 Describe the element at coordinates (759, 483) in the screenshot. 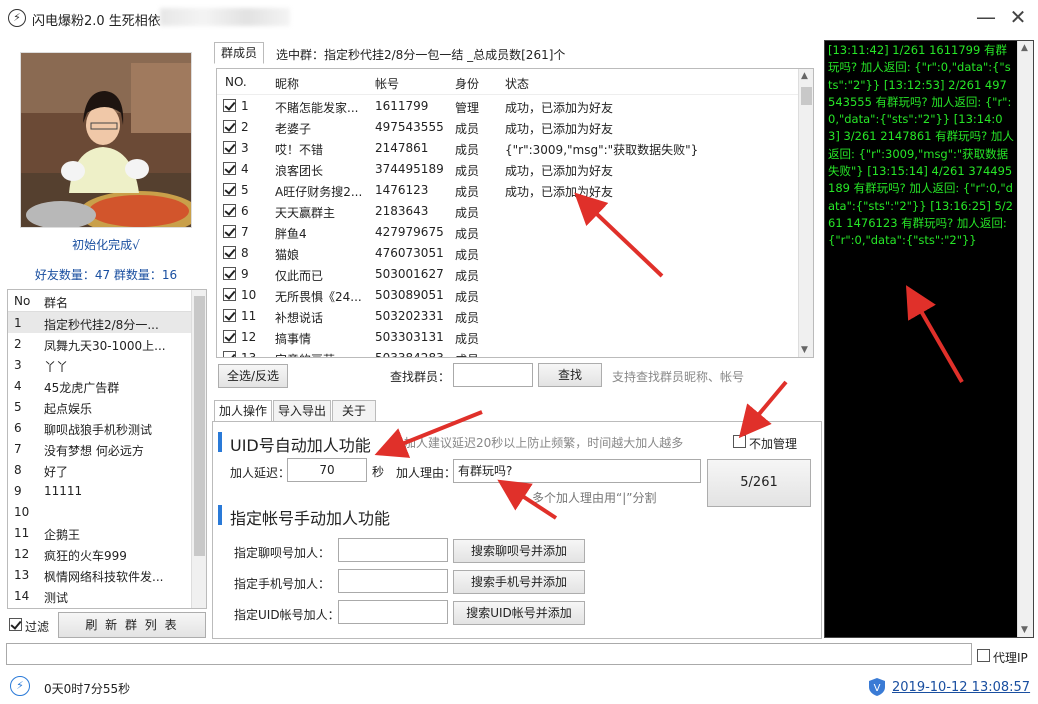

I see `start-progress-button: 5/261` at that location.